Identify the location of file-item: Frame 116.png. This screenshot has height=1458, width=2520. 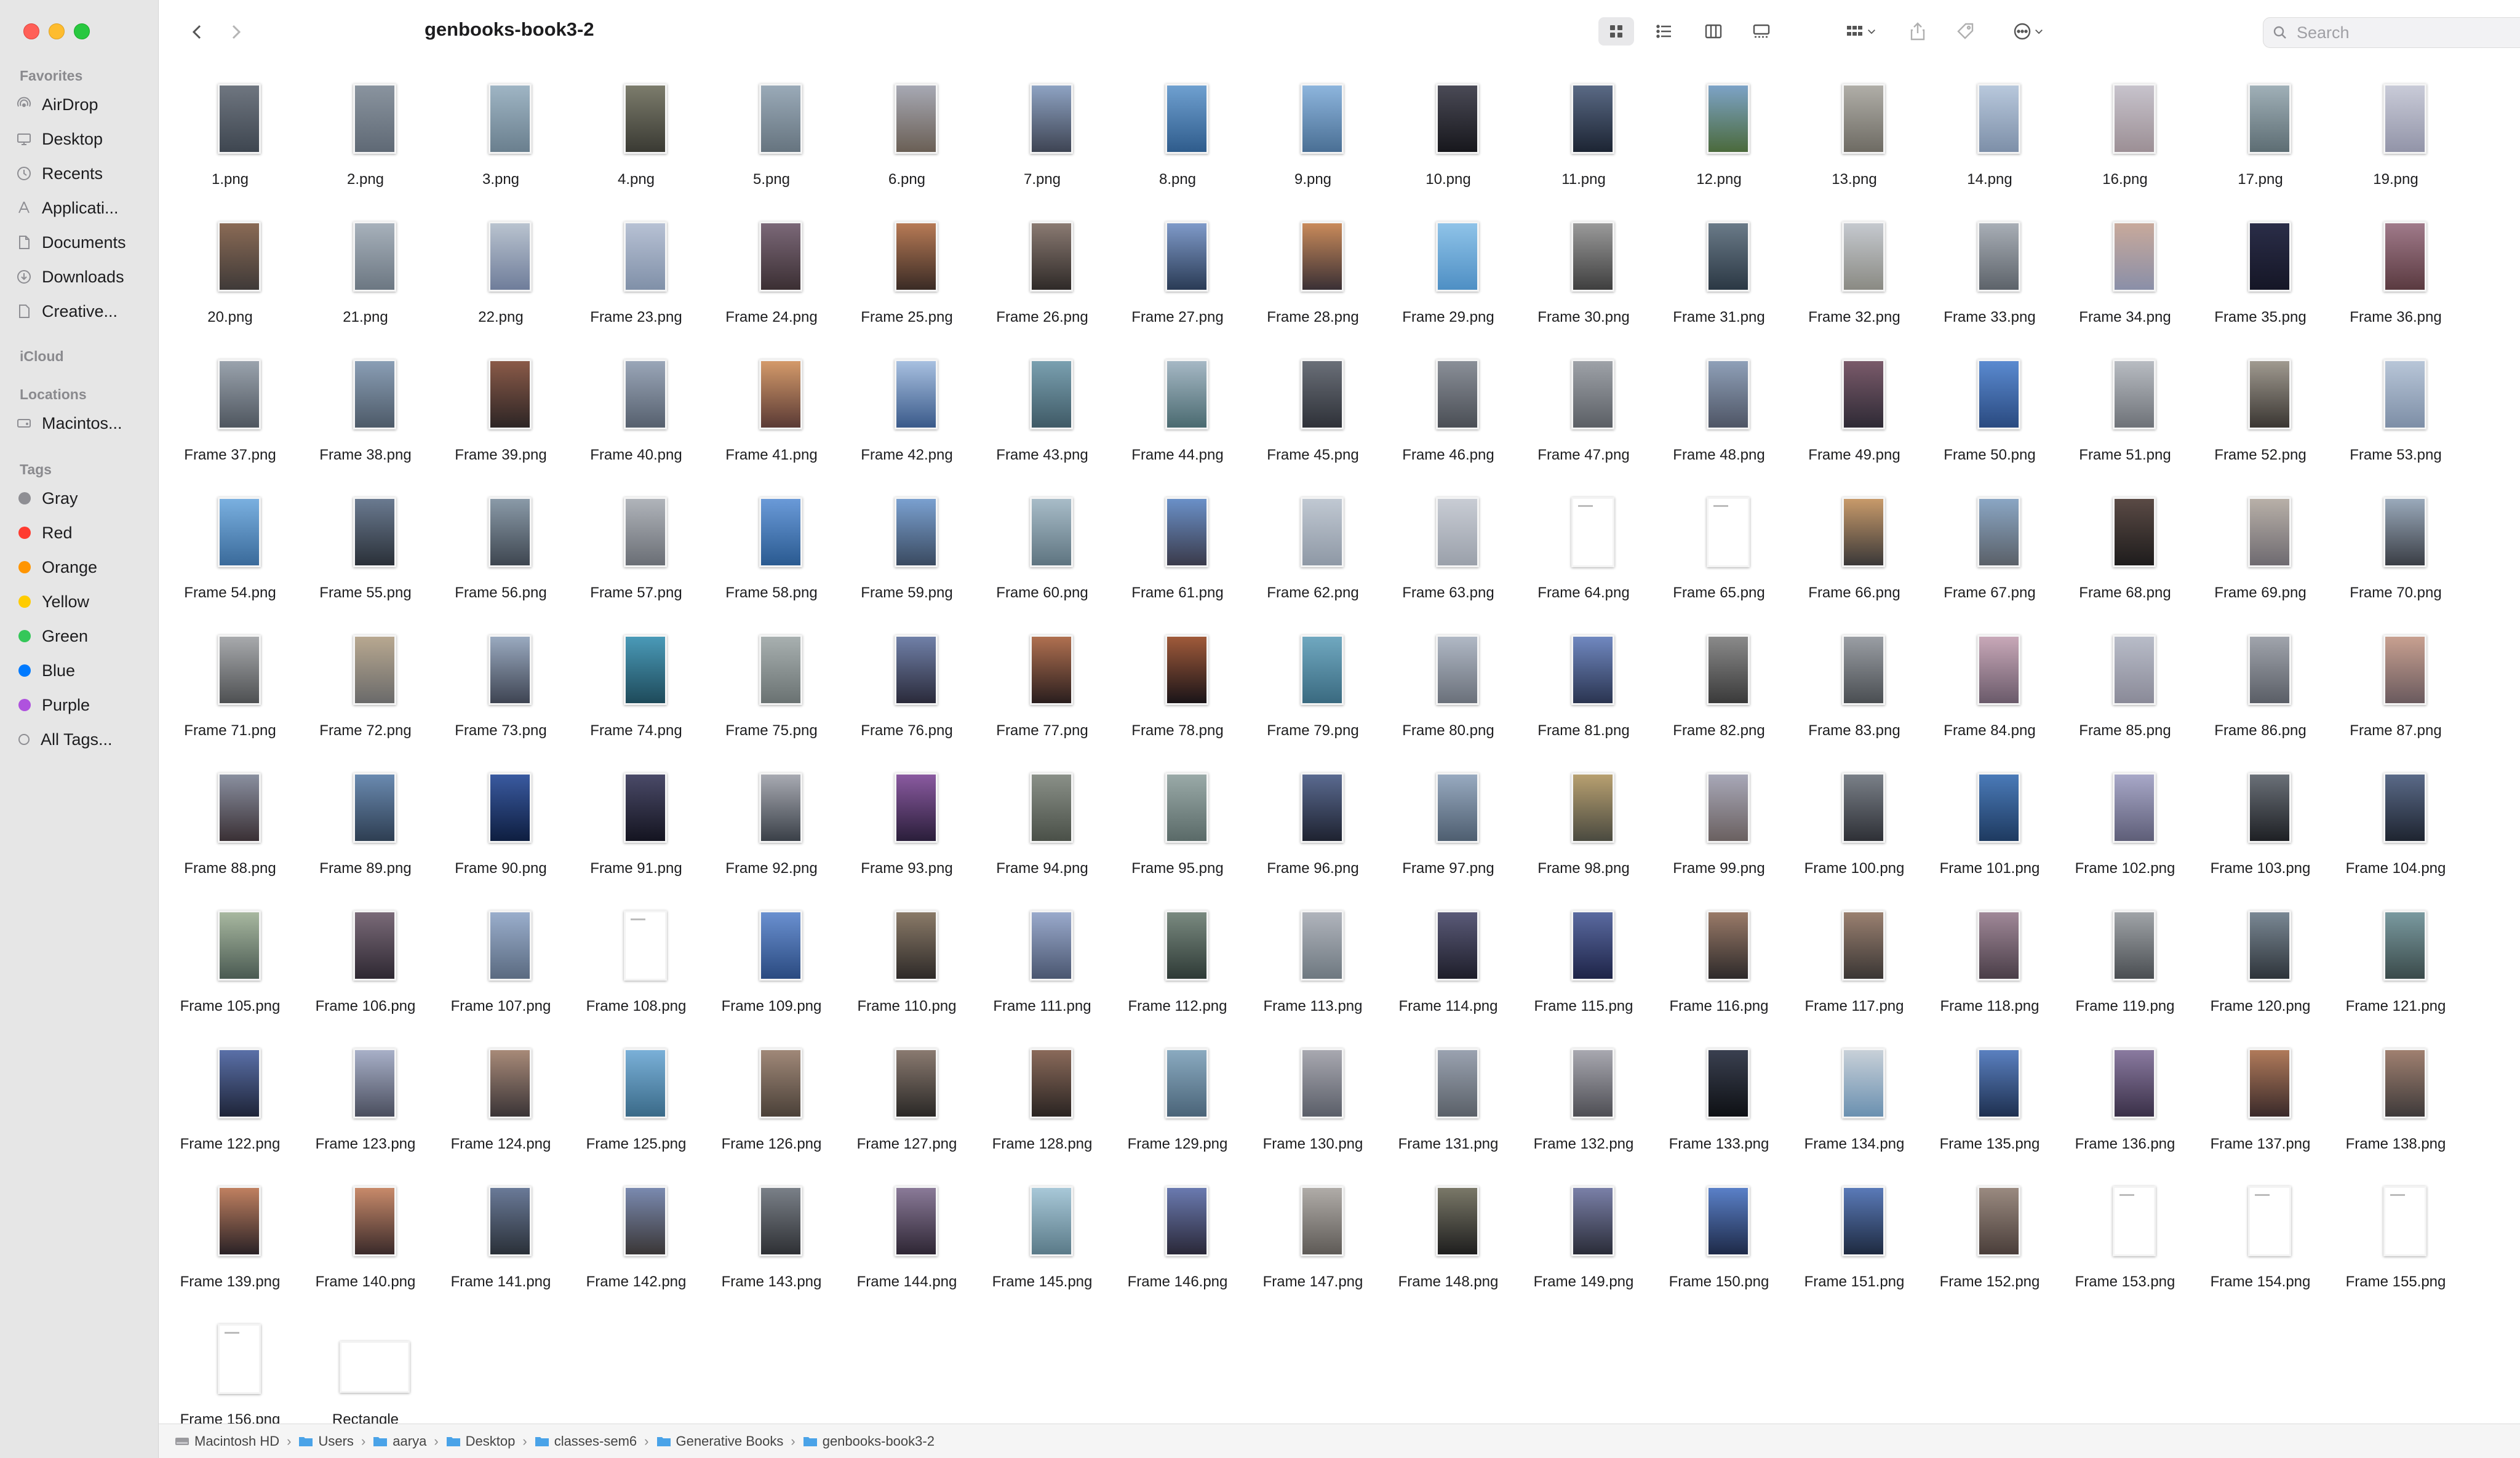
(1719, 959).